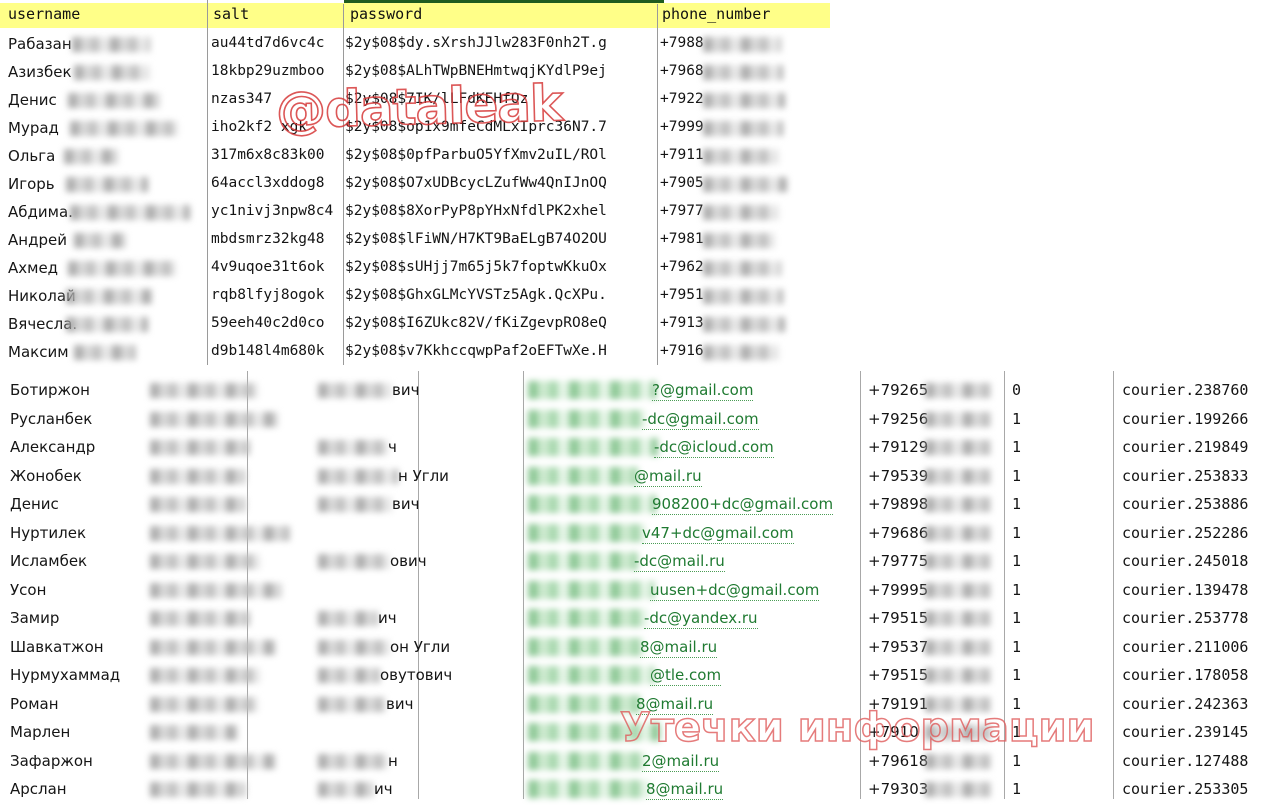  What do you see at coordinates (681, 762) in the screenshot?
I see `cell-email-suffix: 2@mail.ru` at bounding box center [681, 762].